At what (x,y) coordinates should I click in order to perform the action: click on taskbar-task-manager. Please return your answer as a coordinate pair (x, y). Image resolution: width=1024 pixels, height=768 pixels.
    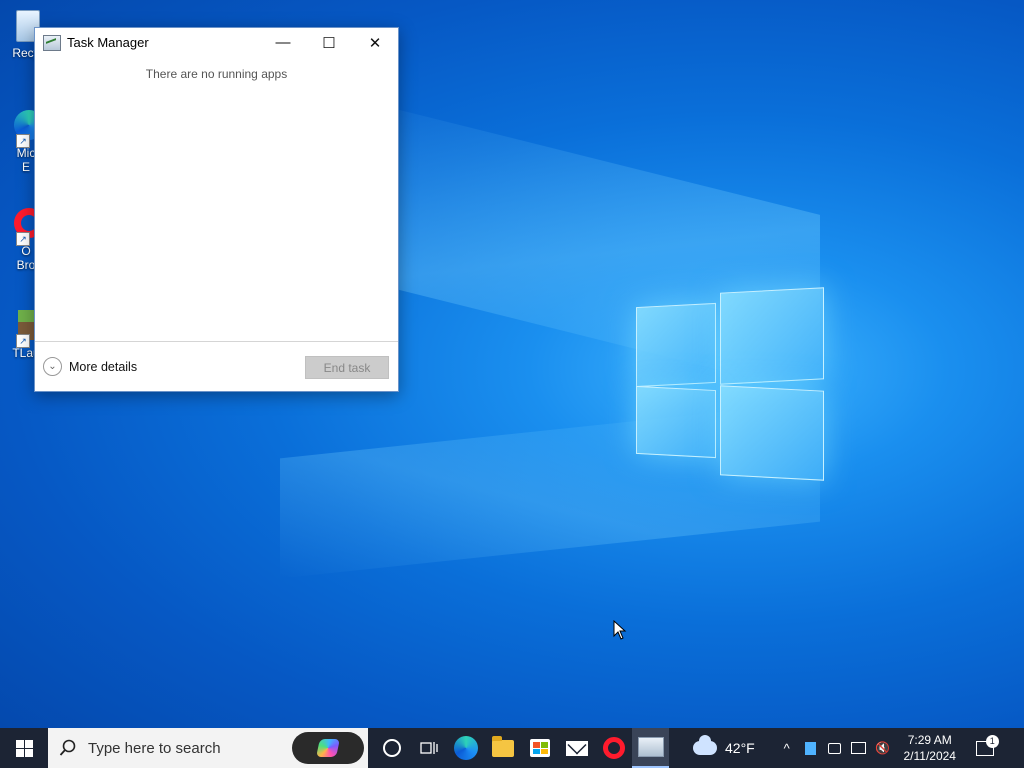
    Looking at the image, I should click on (650, 748).